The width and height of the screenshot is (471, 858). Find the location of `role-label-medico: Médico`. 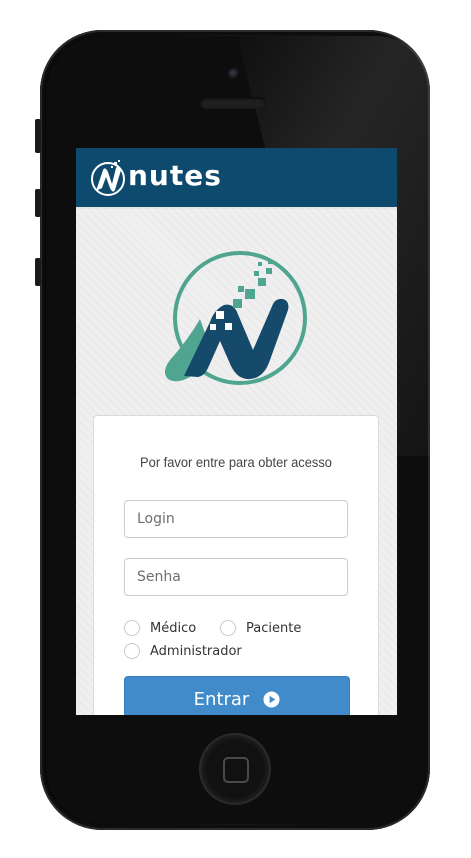

role-label-medico: Médico is located at coordinates (173, 628).